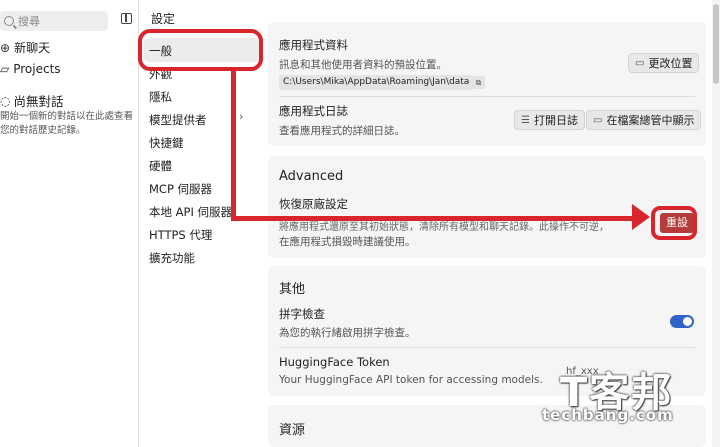 The height and width of the screenshot is (447, 720). Describe the element at coordinates (67, 123) in the screenshot. I see `no-conversations-desc: 開始一個新的對話以在此處查看您的對話歷史記錄。` at that location.